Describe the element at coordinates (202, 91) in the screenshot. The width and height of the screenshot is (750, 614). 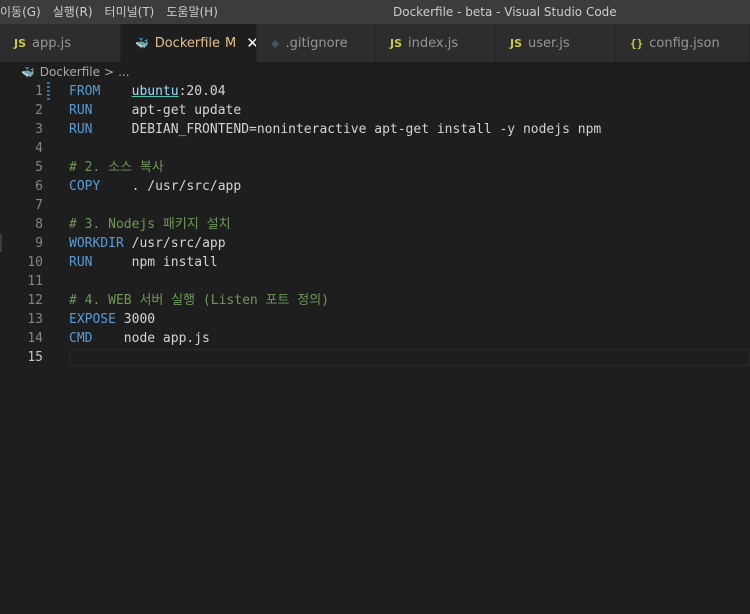
I see `code-token: :20.04` at that location.